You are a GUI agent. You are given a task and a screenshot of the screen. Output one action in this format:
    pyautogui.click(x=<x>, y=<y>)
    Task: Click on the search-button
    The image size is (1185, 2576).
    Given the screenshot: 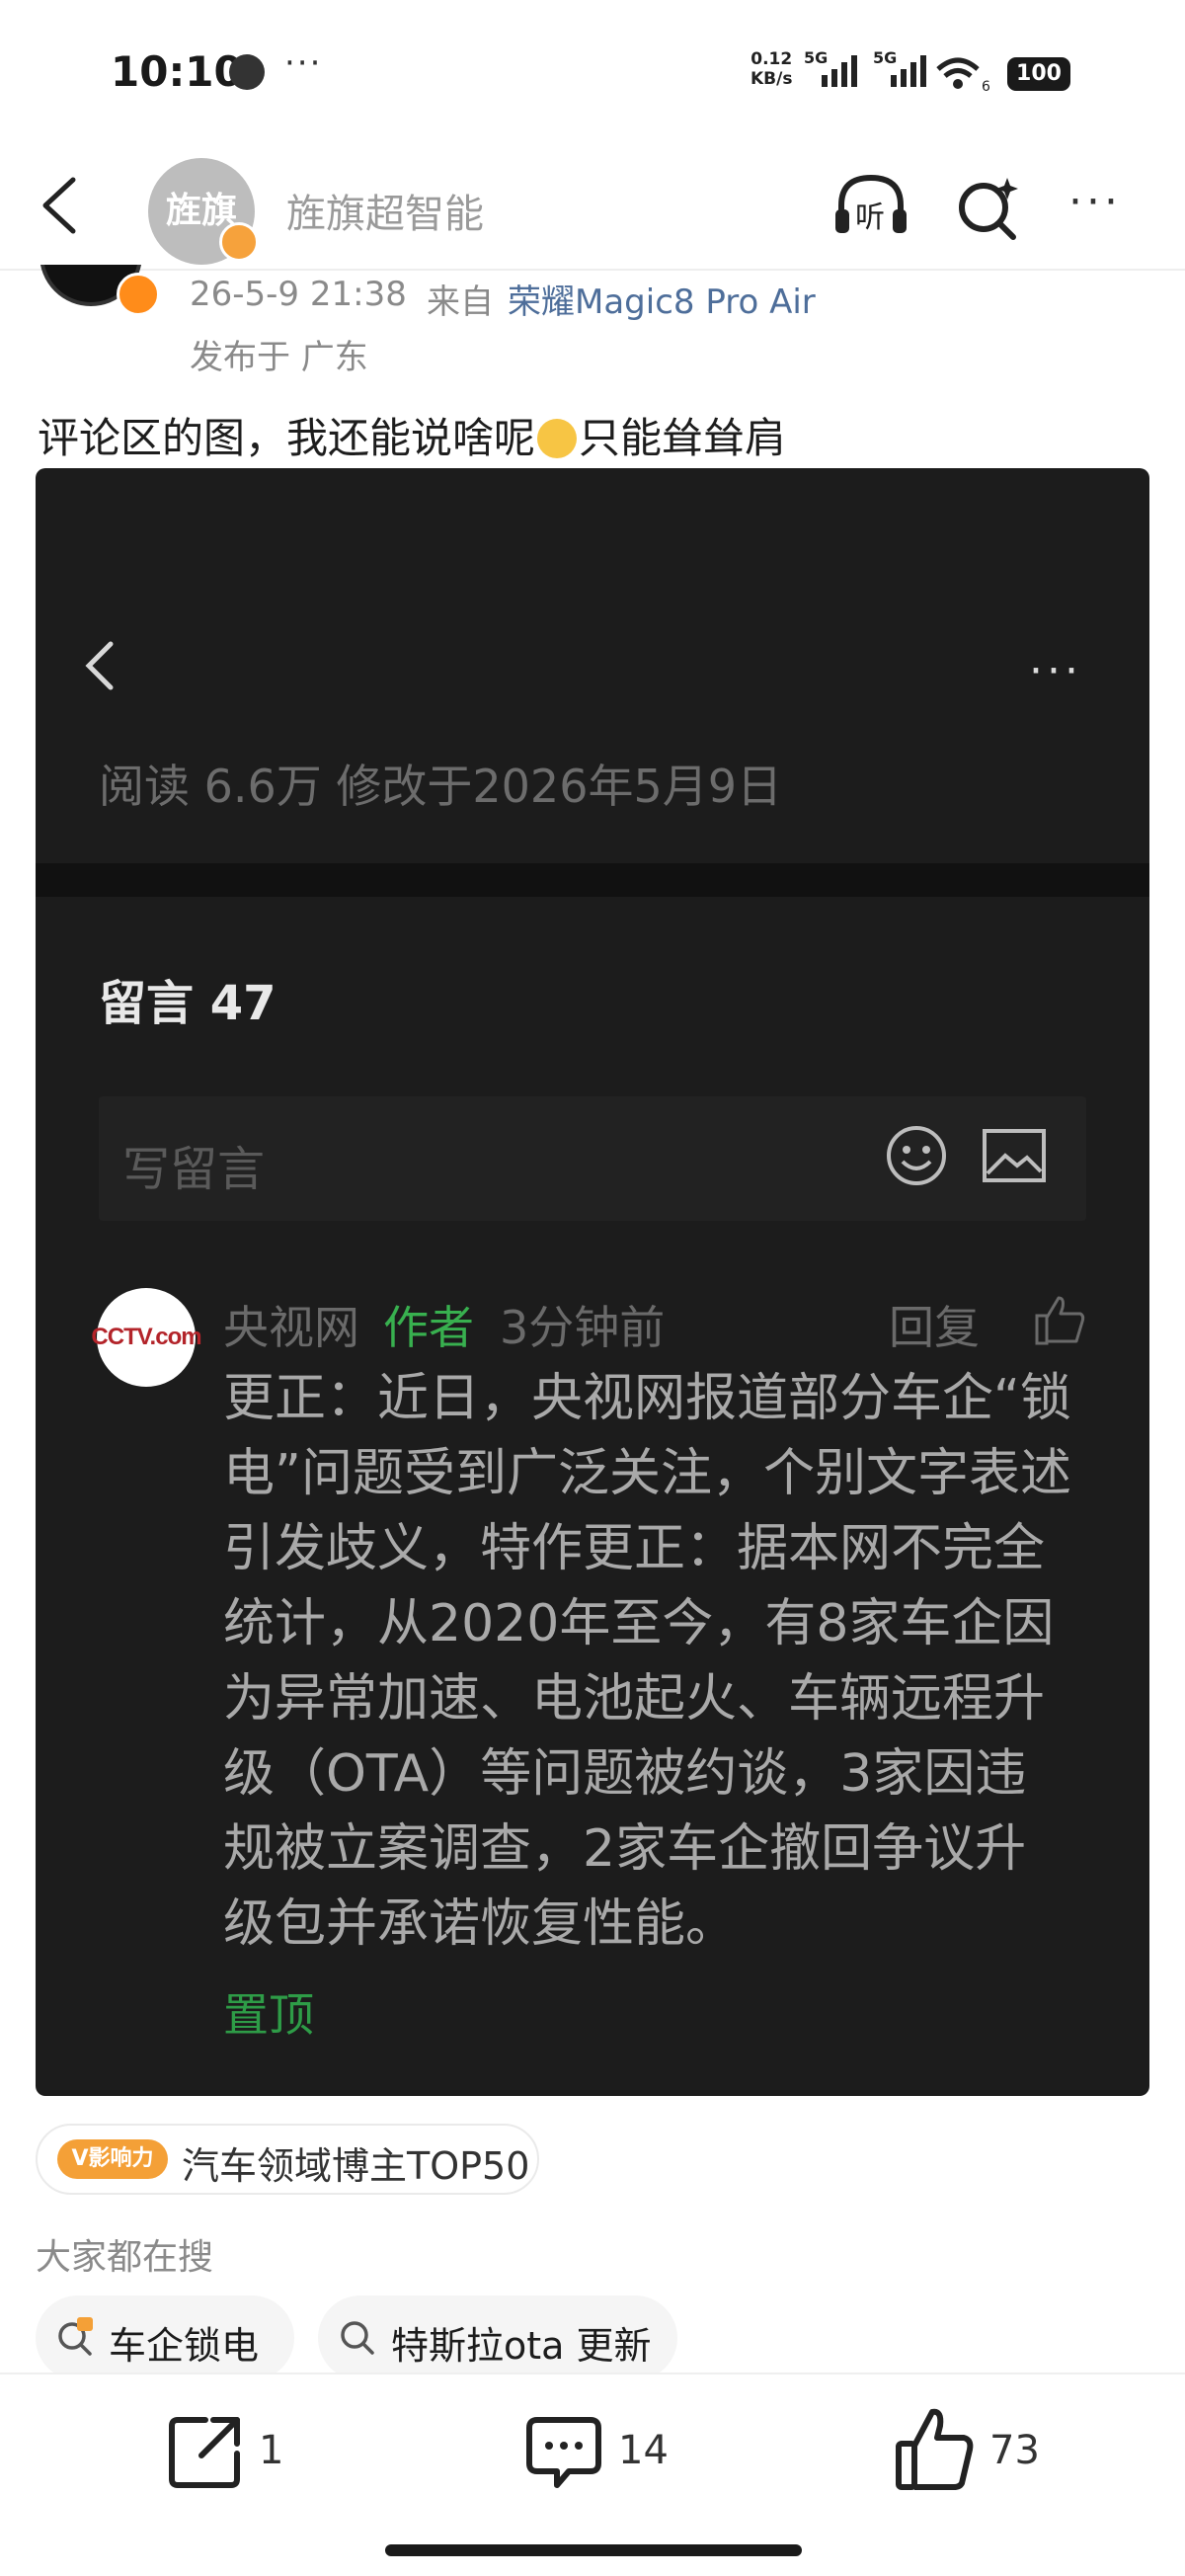 What is the action you would take?
    pyautogui.click(x=989, y=208)
    